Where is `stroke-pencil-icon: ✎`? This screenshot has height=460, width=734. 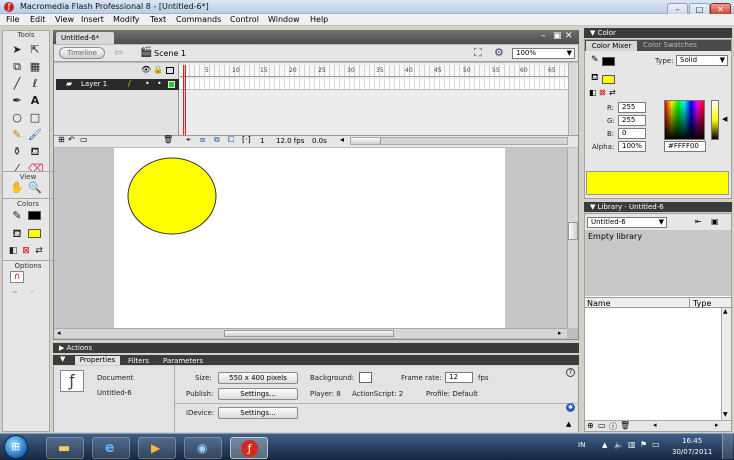 stroke-pencil-icon: ✎ is located at coordinates (595, 60).